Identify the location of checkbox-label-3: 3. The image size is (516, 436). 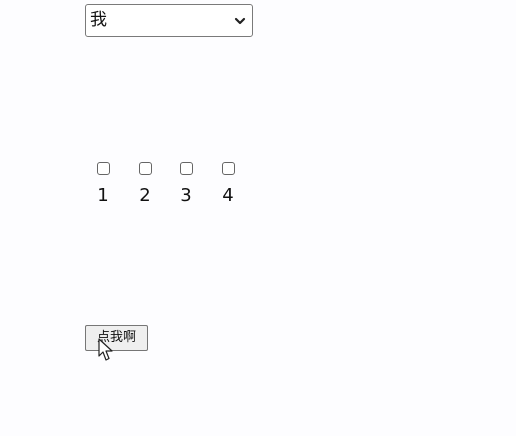
(186, 195).